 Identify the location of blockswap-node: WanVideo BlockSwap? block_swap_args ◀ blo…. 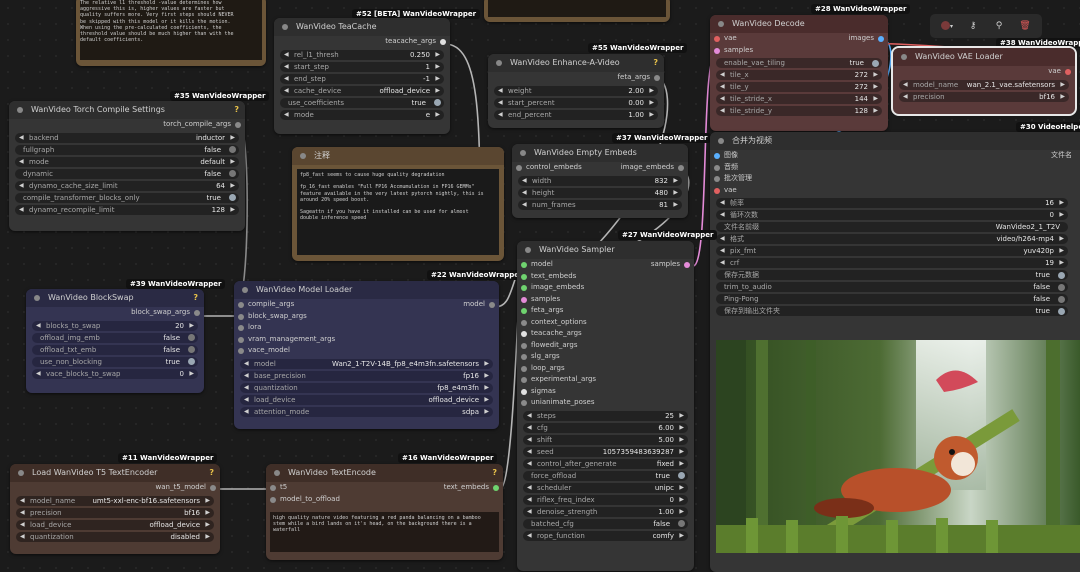
(115, 341).